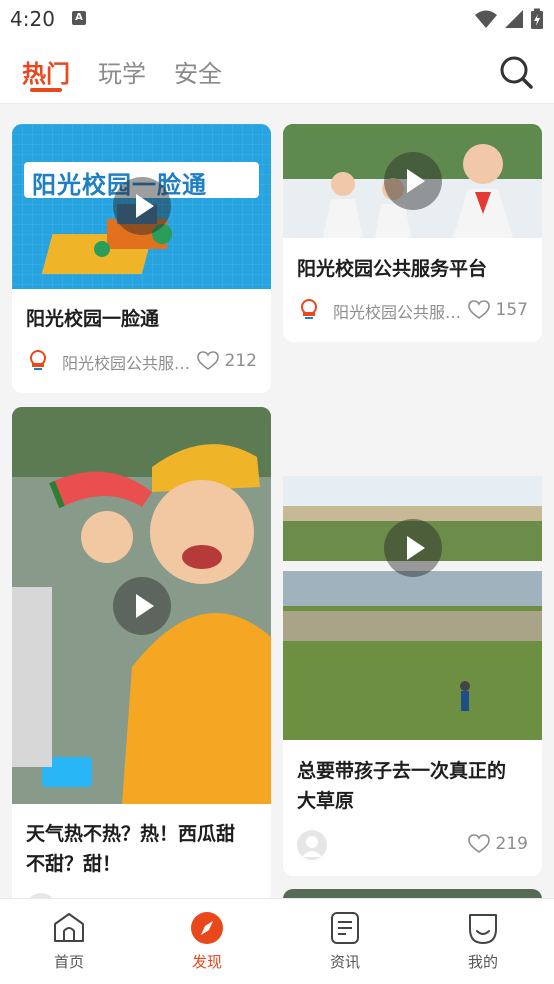 This screenshot has height=984, width=554. What do you see at coordinates (69, 927) in the screenshot?
I see `home-icon` at bounding box center [69, 927].